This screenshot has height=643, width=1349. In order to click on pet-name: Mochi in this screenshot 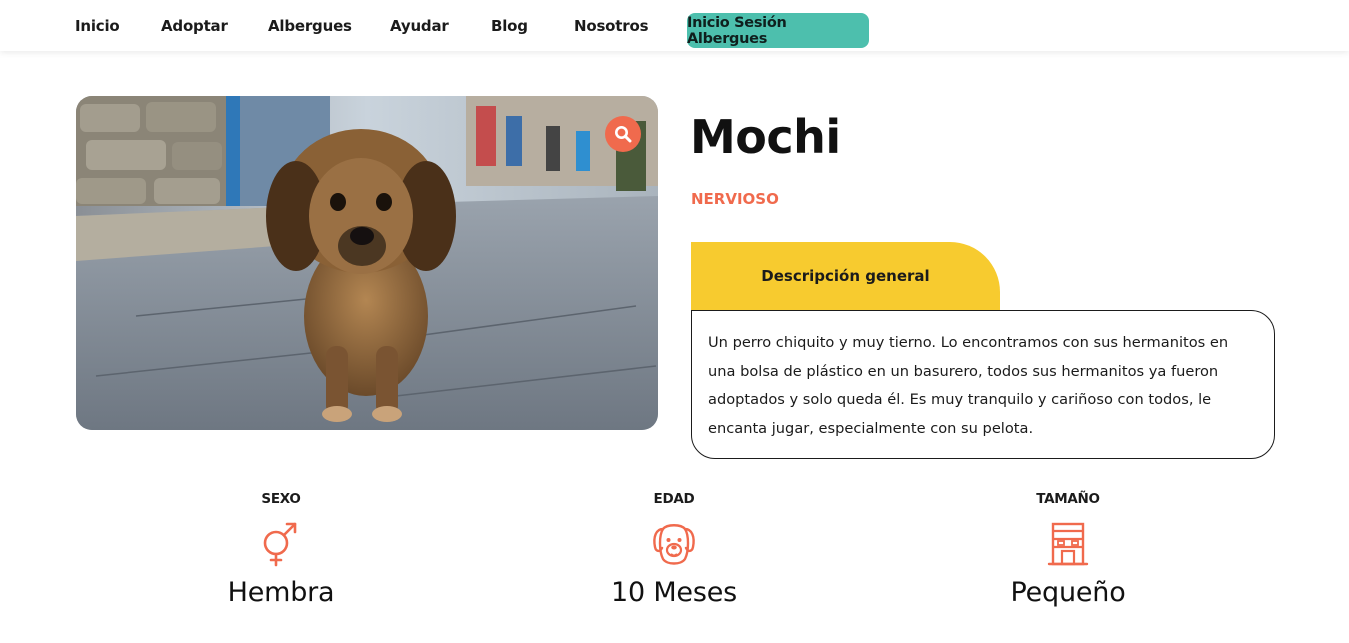, I will do `click(765, 137)`.